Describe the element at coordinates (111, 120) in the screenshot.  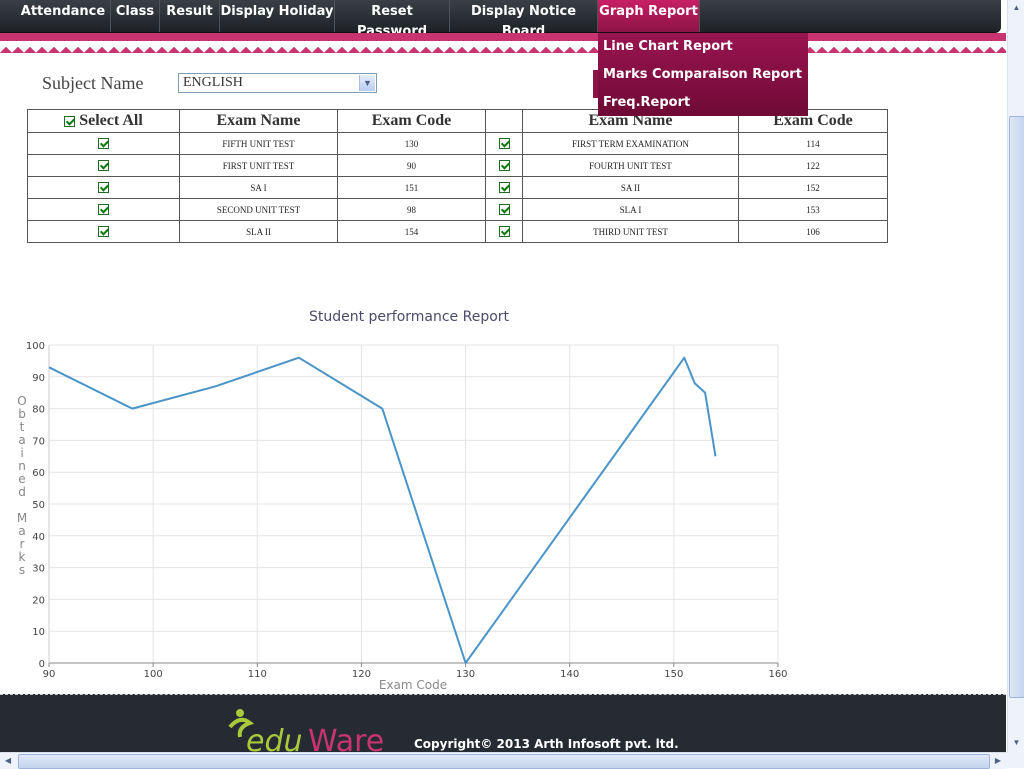
I see `select-all-label: Select All` at that location.